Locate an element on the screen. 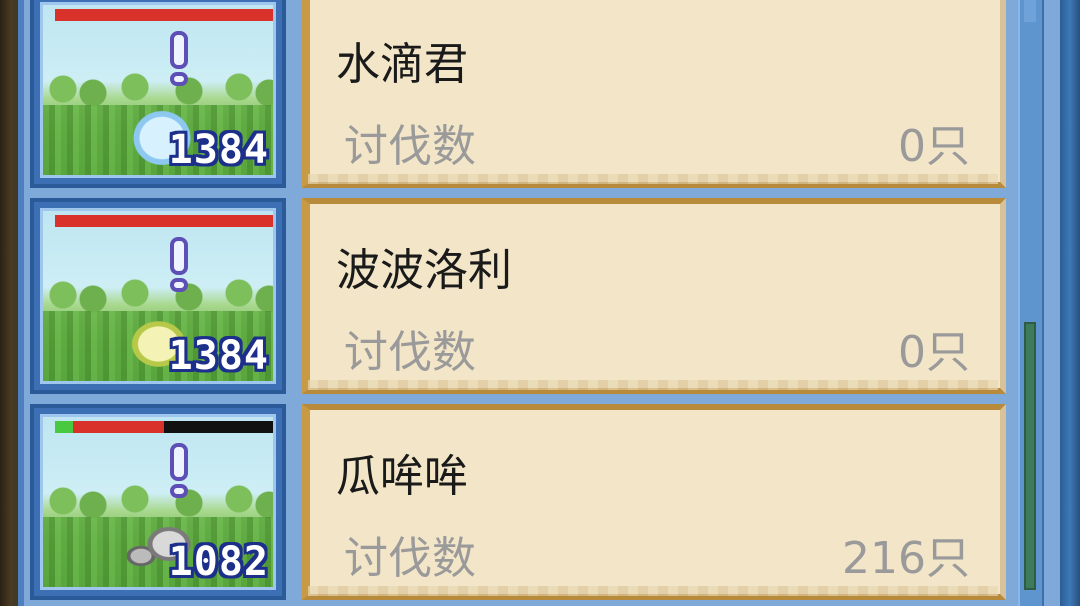  scrollbar-cap is located at coordinates (1030, 11).